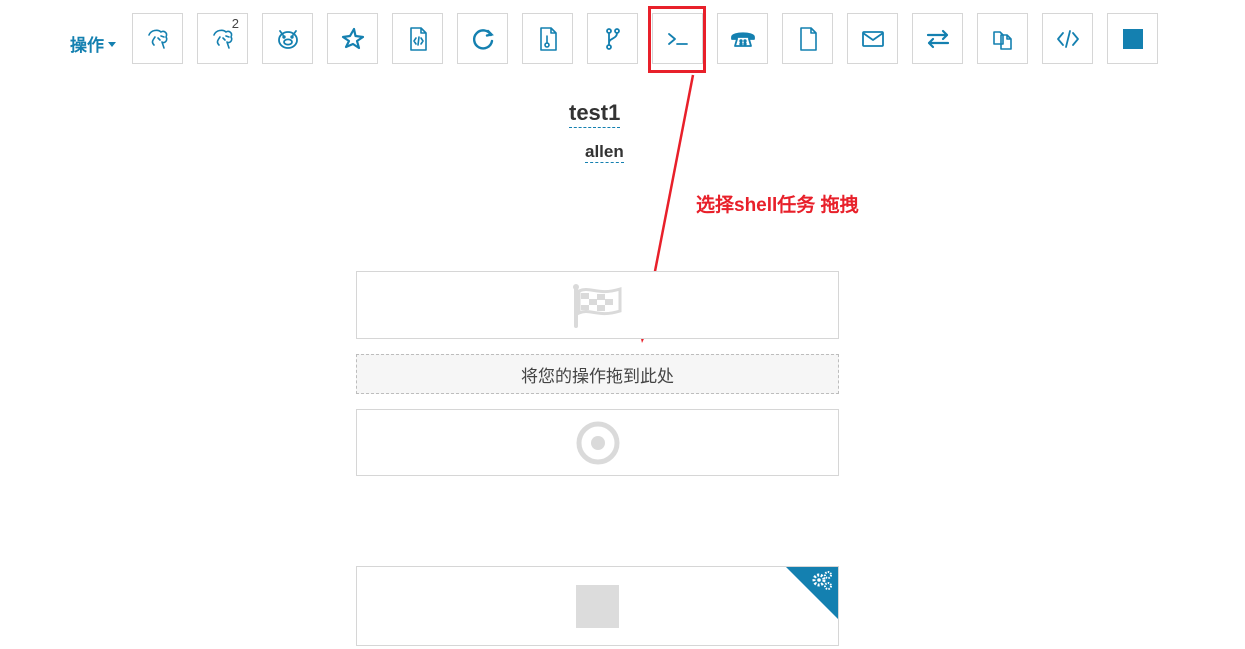  I want to click on start-node, so click(597, 305).